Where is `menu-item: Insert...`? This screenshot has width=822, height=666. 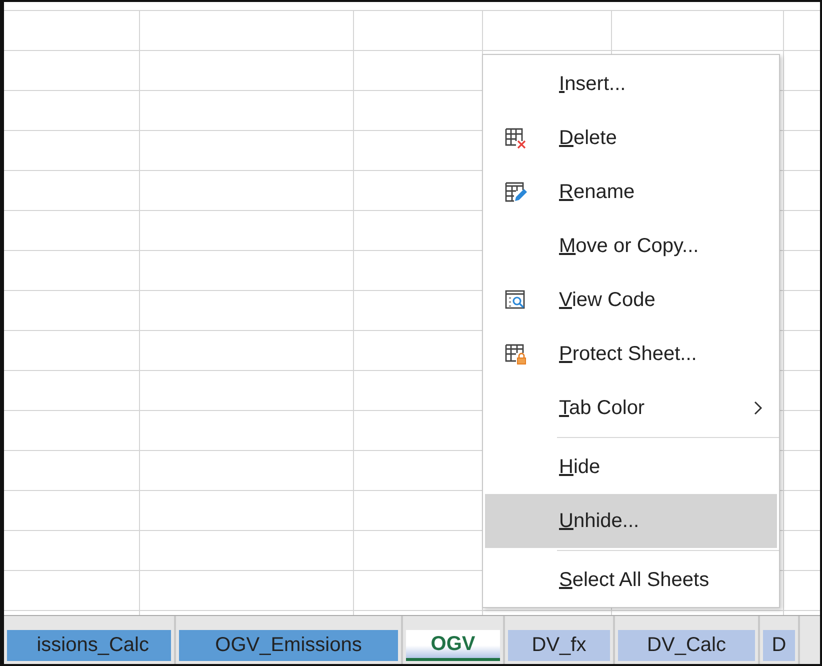 menu-item: Insert... is located at coordinates (631, 84).